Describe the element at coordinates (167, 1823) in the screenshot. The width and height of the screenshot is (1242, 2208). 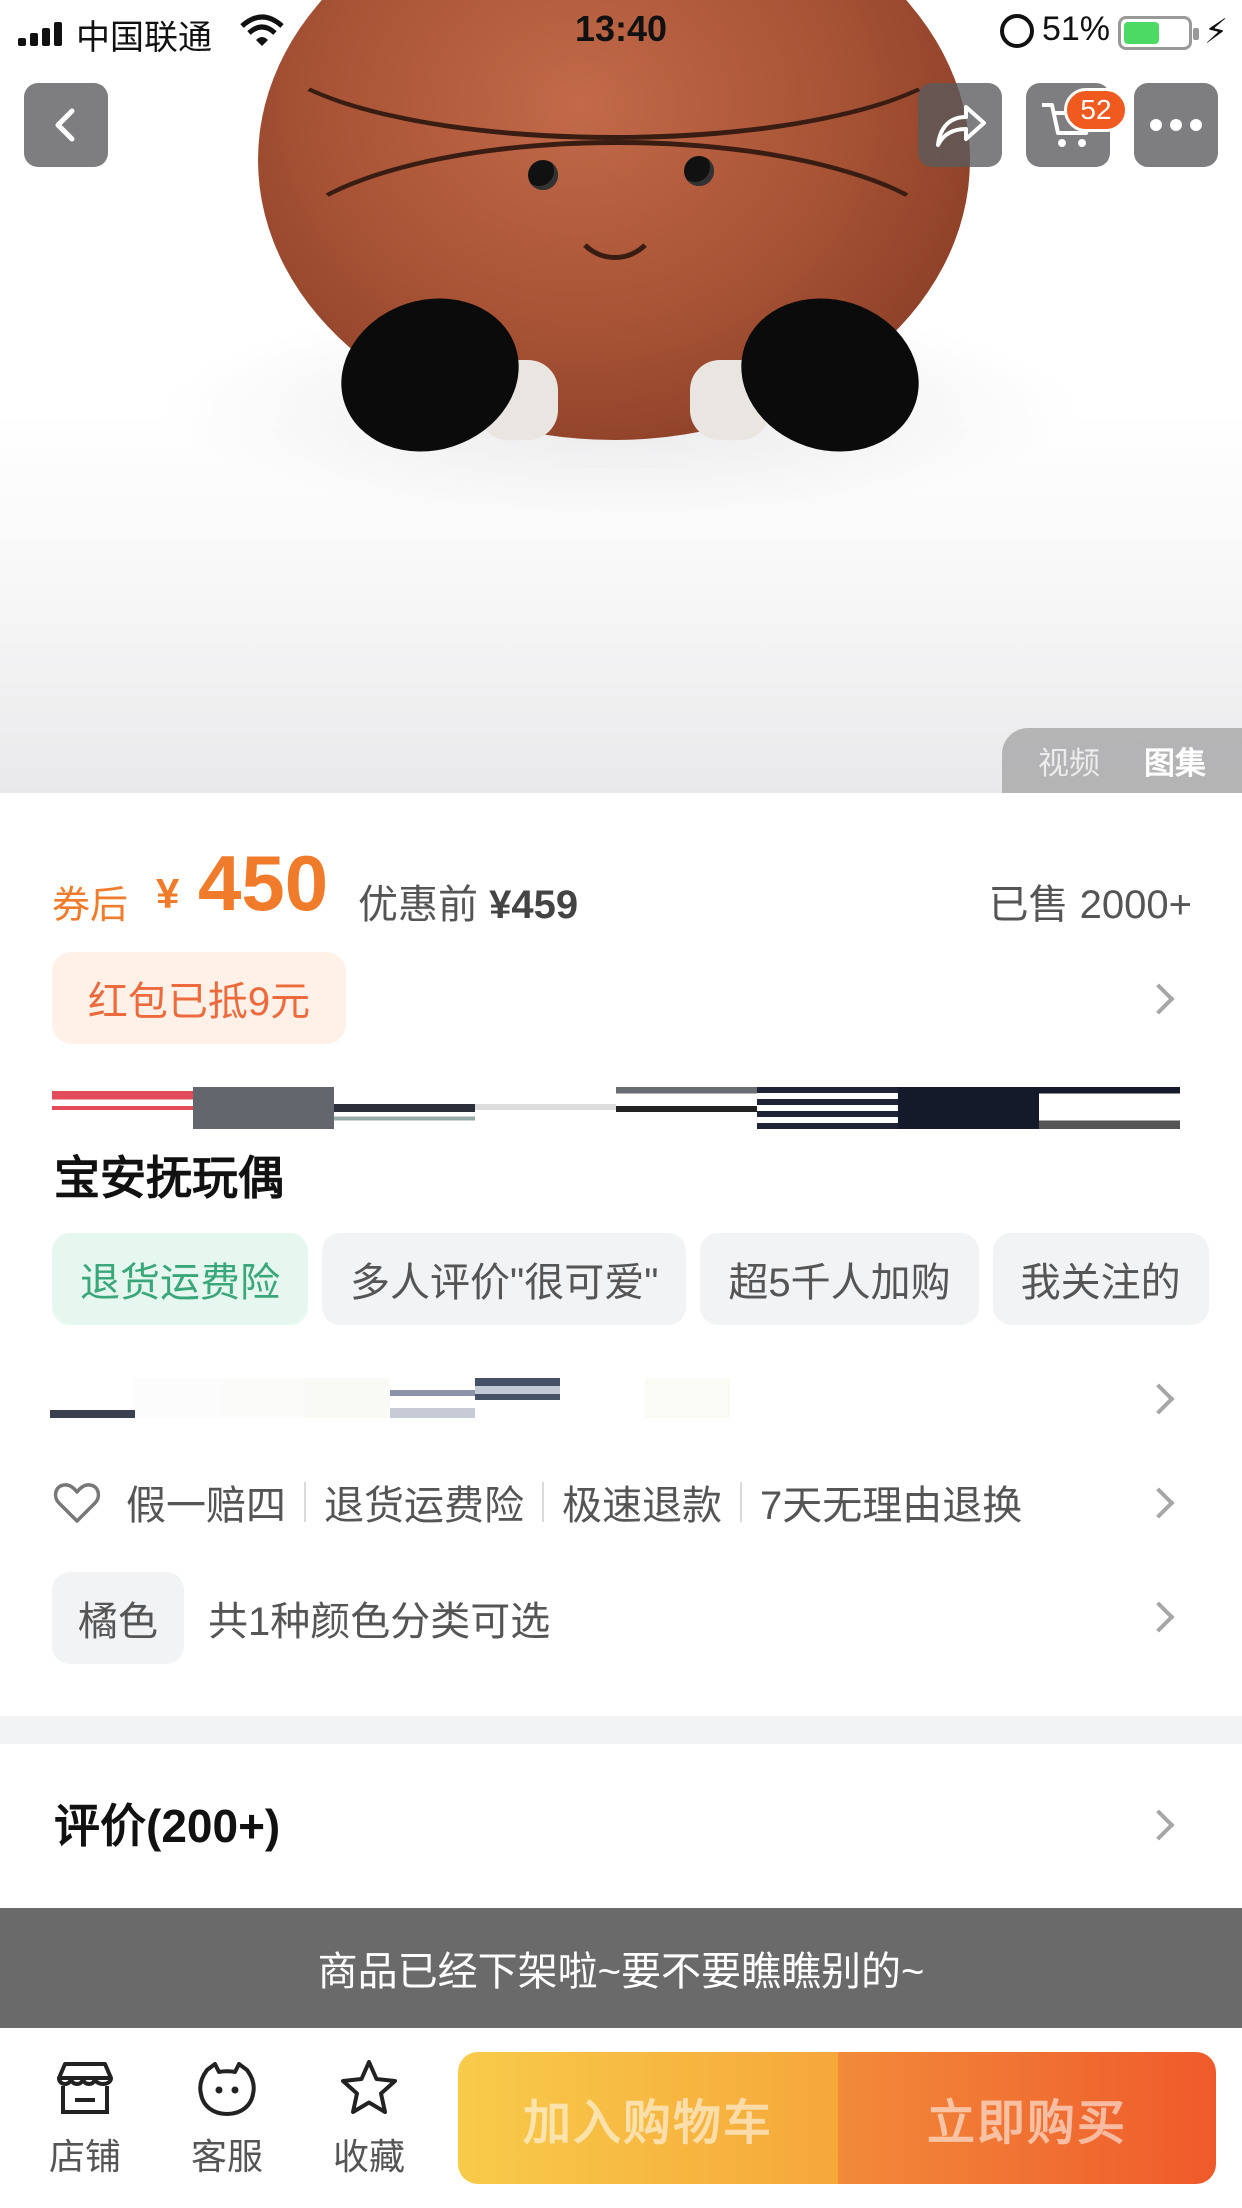
I see `reviews-header: 评价(200+)` at that location.